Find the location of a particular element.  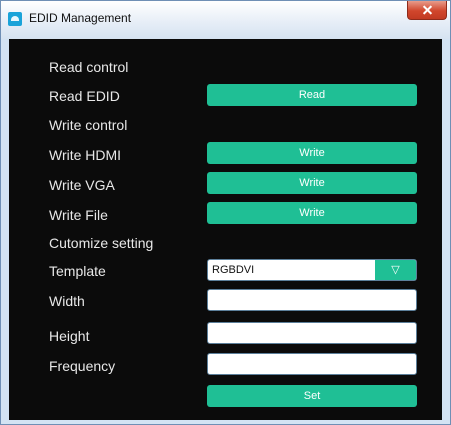

read-edid-label: Read EDID is located at coordinates (84, 96).